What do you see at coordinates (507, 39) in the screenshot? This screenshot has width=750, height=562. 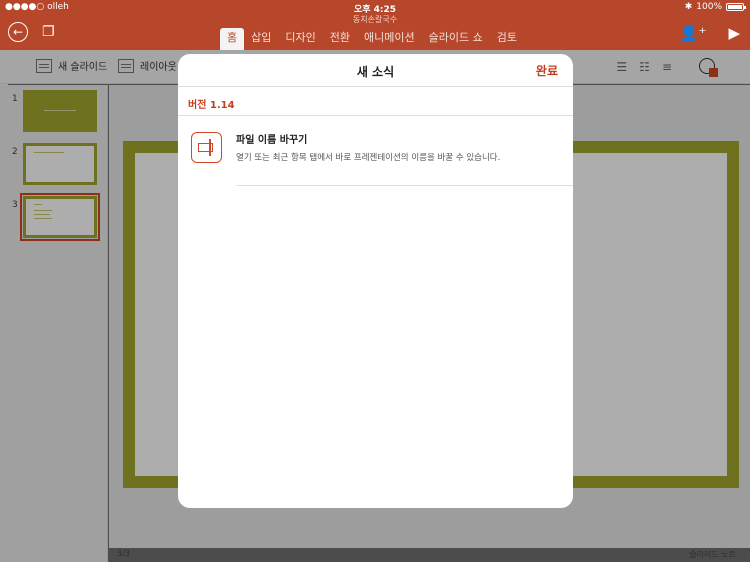 I see `tab-review: 검토` at bounding box center [507, 39].